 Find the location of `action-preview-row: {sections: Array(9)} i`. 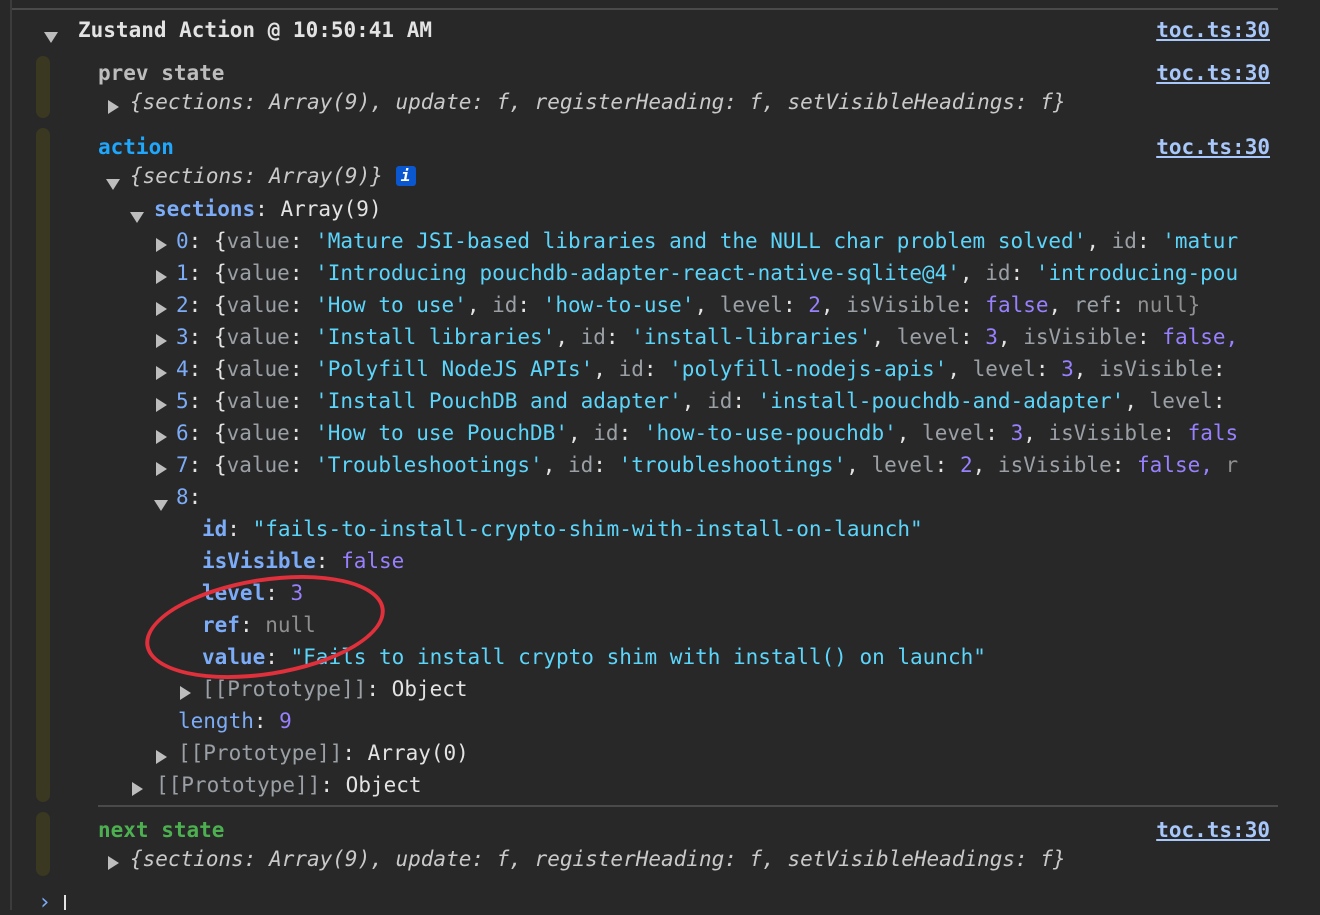

action-preview-row: {sections: Array(9)} i is located at coordinates (273, 176).